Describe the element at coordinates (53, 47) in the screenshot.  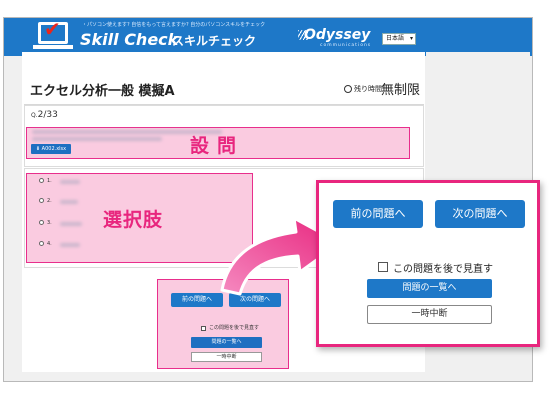
I see `monitor-stand-icon` at that location.